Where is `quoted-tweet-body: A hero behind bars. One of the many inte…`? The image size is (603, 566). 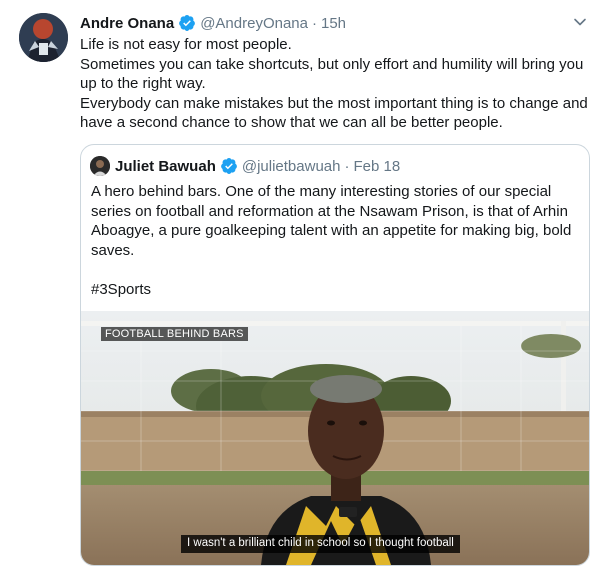
quoted-tweet-body: A hero behind bars. One of the many inte… is located at coordinates (331, 221).